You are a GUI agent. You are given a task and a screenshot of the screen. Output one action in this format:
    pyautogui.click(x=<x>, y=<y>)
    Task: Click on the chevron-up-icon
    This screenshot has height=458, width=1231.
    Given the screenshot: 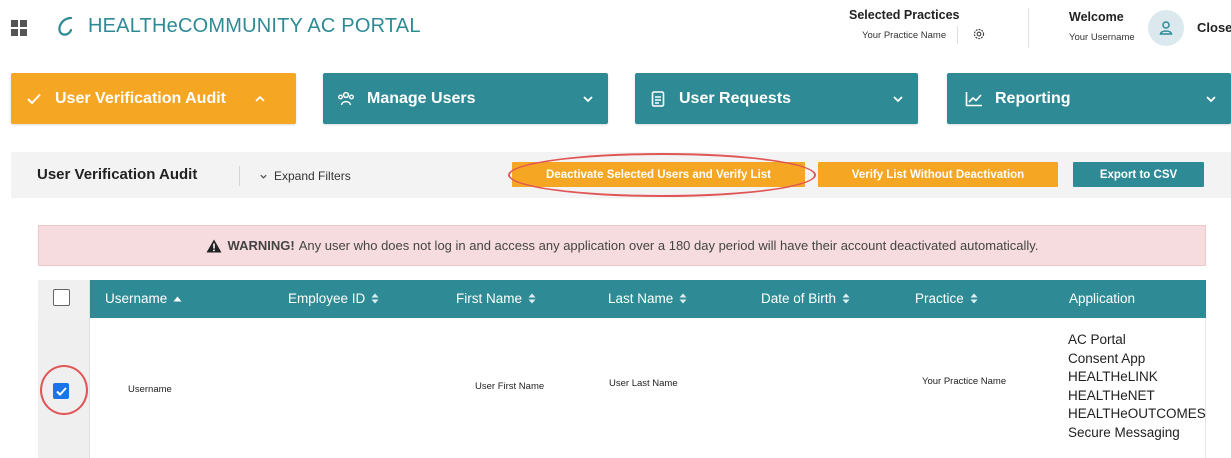 What is the action you would take?
    pyautogui.click(x=260, y=99)
    